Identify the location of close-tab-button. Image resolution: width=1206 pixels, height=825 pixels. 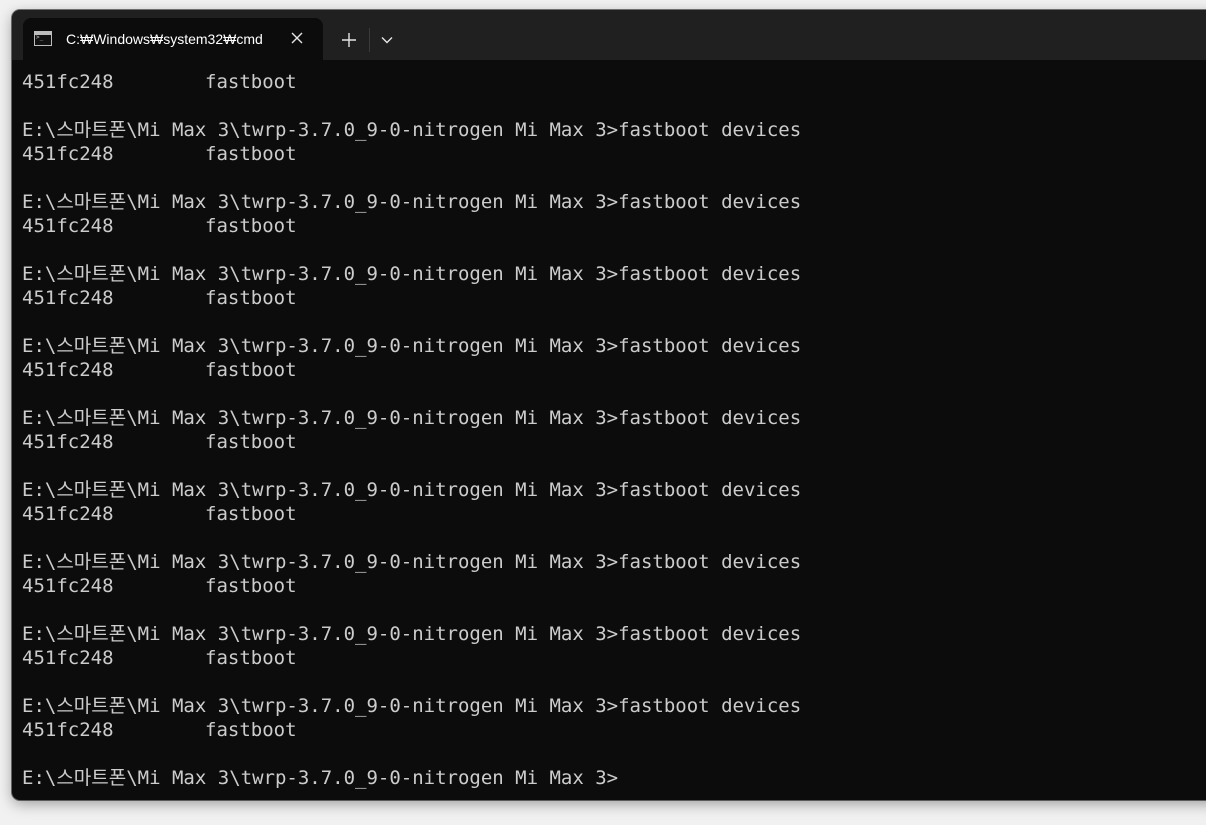
(297, 38).